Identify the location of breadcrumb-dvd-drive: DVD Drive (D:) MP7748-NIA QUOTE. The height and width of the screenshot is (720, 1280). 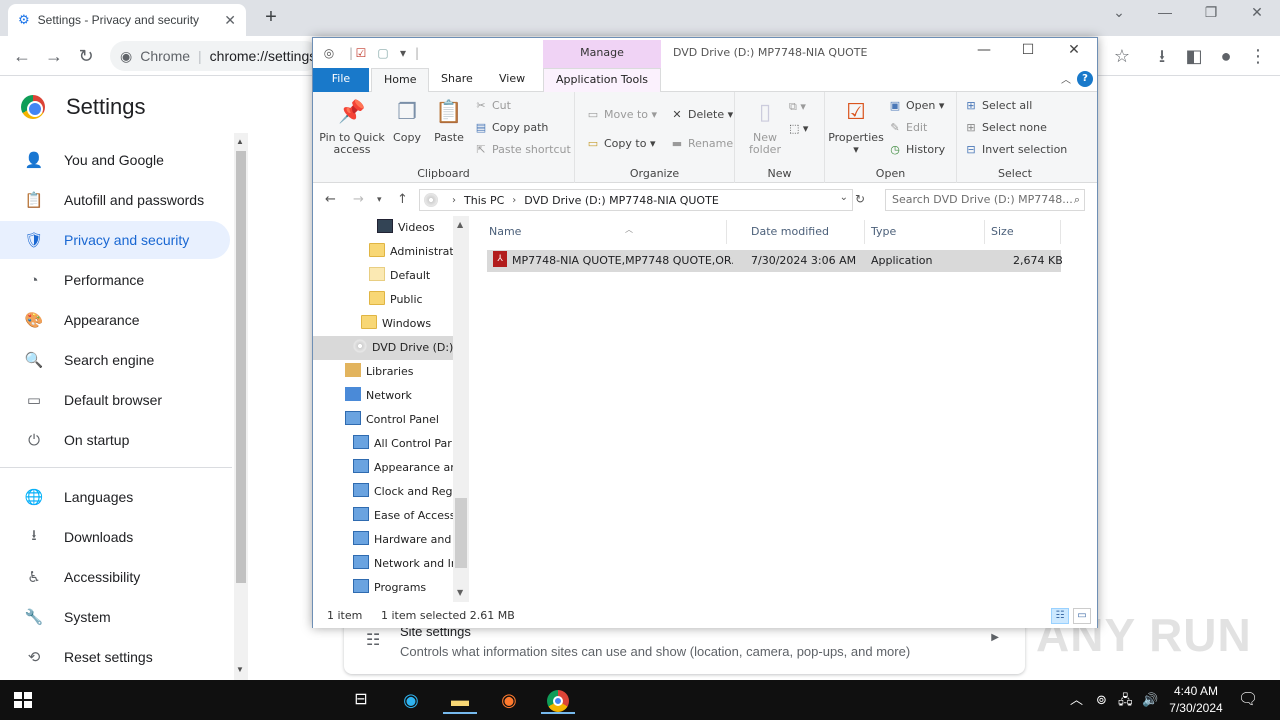
(621, 200).